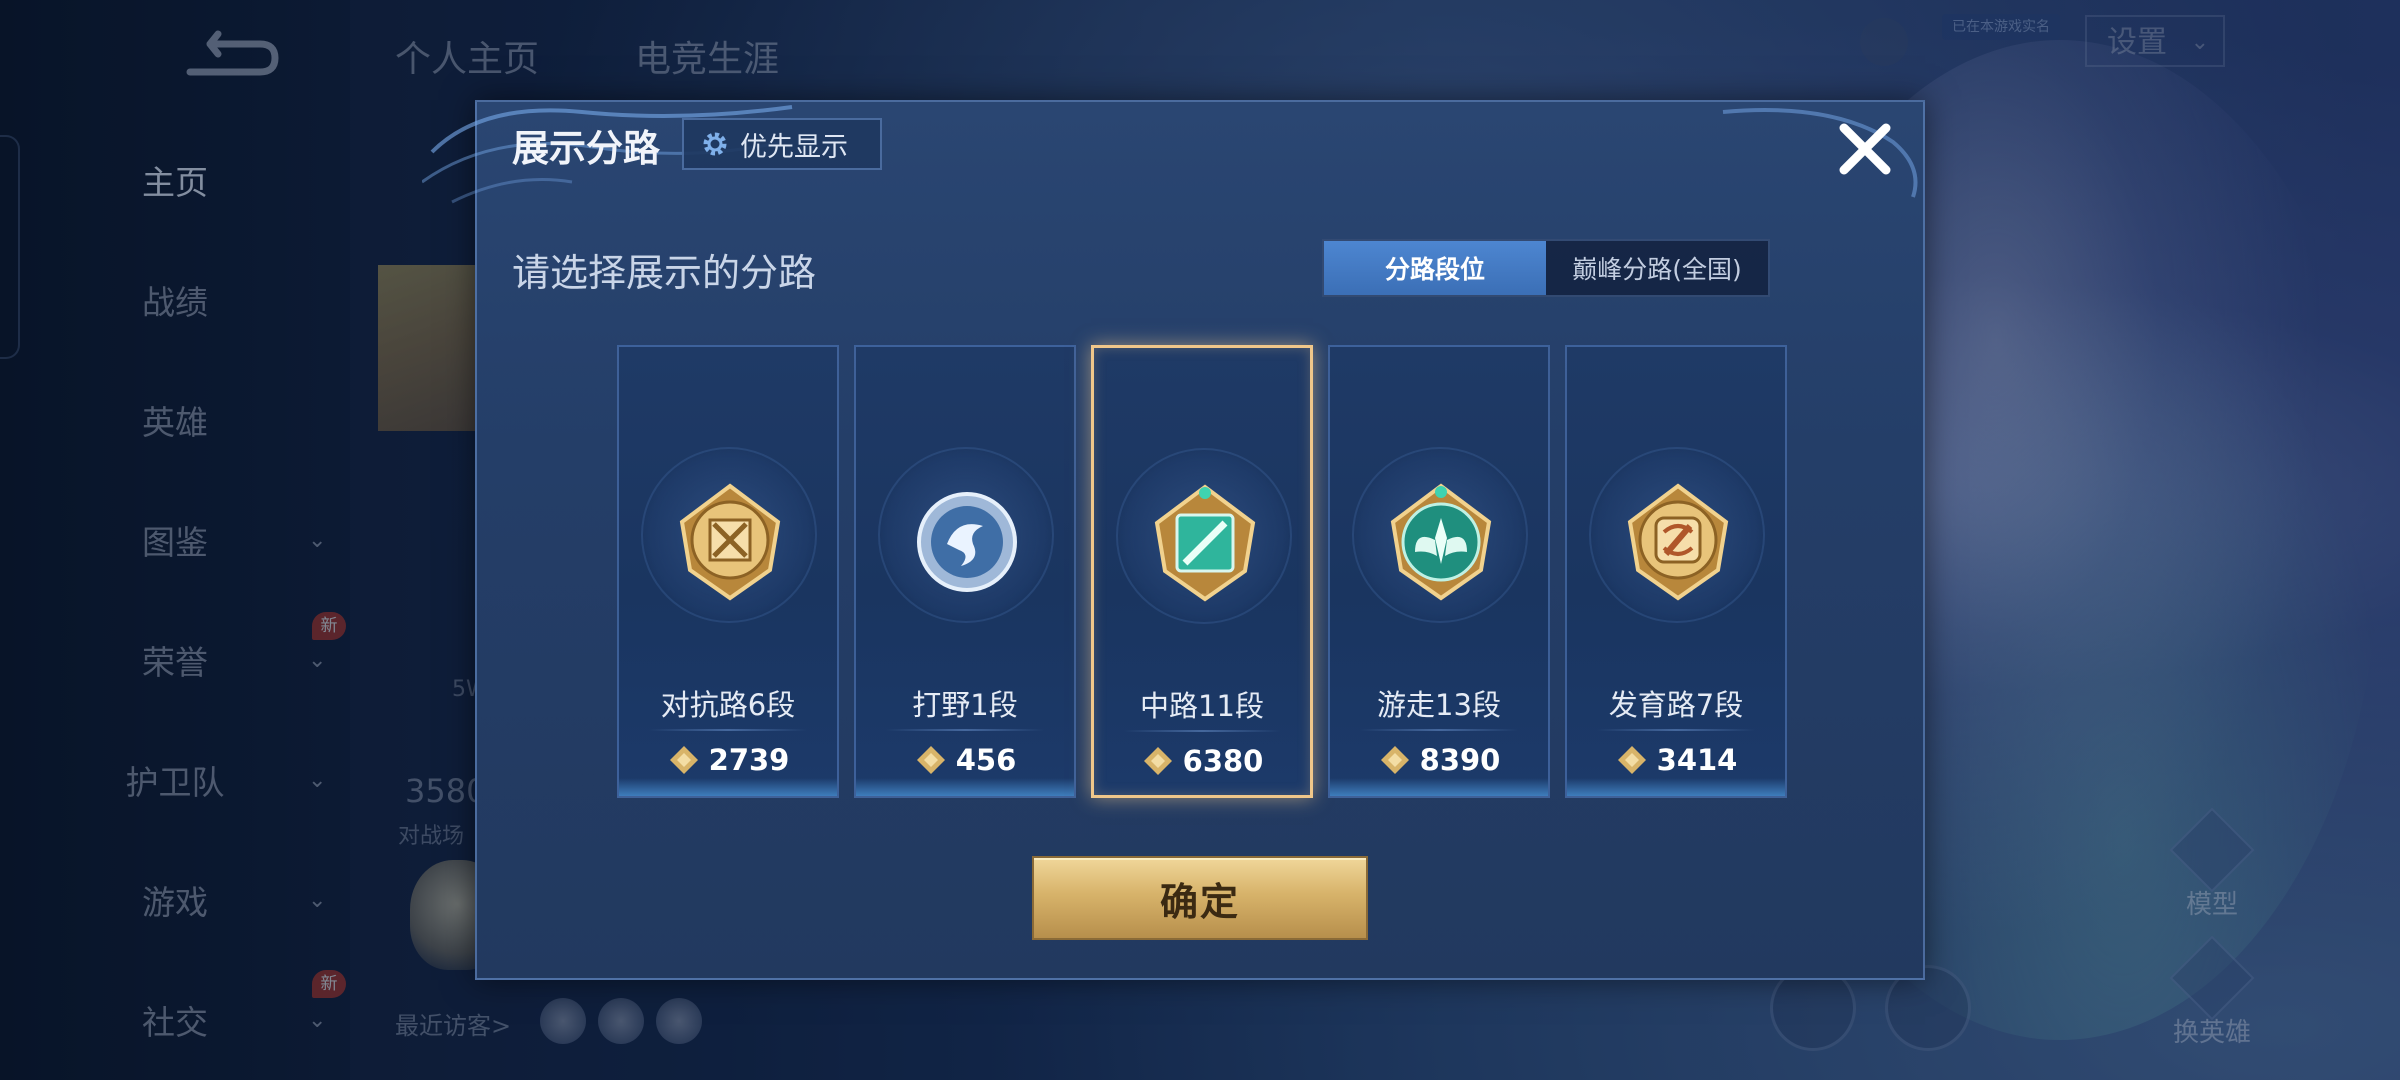 The width and height of the screenshot is (2400, 1080). Describe the element at coordinates (967, 542) in the screenshot. I see `jungle-badge-icon` at that location.